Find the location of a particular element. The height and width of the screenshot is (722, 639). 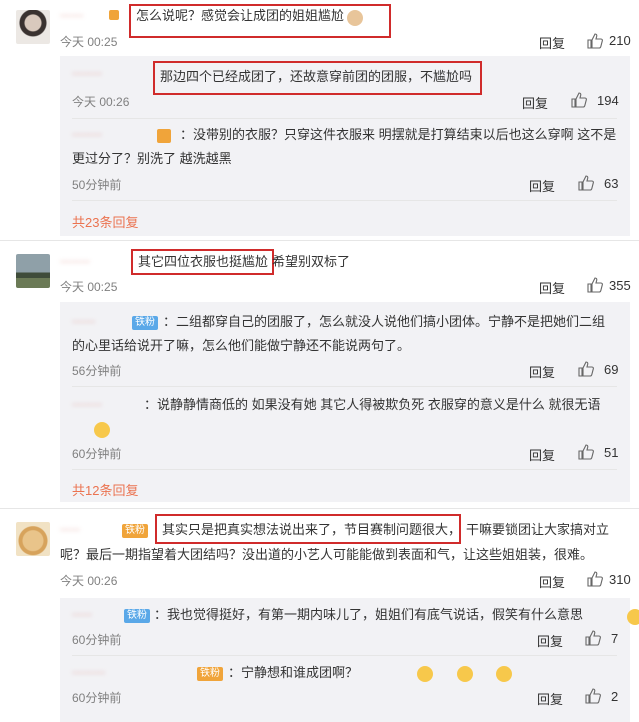

comment-text: 其实只是把真实想法说出来了，节目赛制问题很大， is located at coordinates (312, 529).